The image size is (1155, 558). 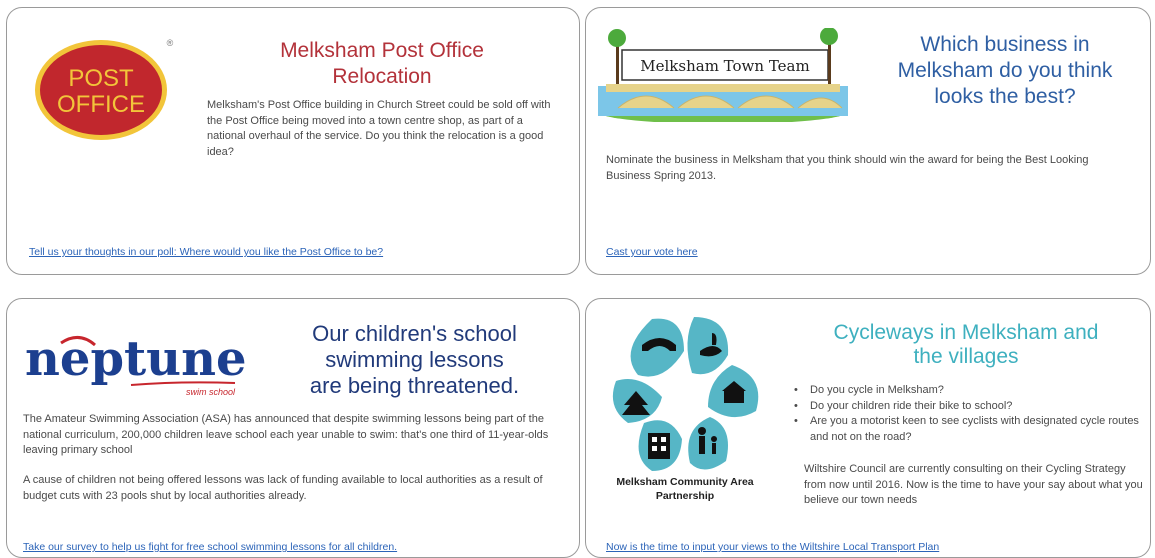 What do you see at coordinates (702, 431) in the screenshot?
I see `family-icon` at bounding box center [702, 431].